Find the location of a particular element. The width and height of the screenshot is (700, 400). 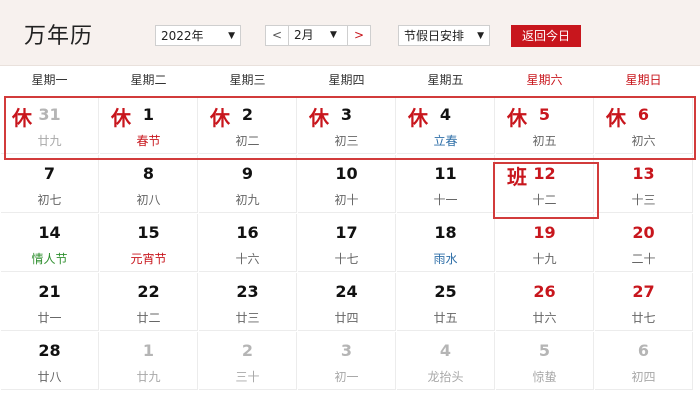

day-cell: 4 龙抬头 is located at coordinates (446, 361).